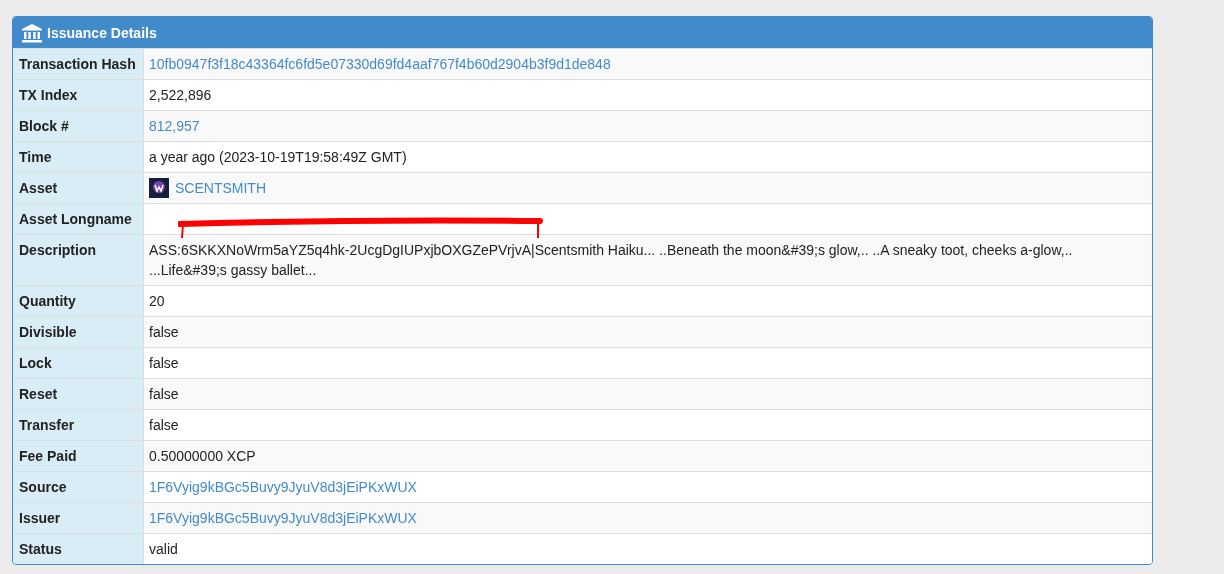 The height and width of the screenshot is (574, 1224). What do you see at coordinates (78, 548) in the screenshot?
I see `row-label: Status` at bounding box center [78, 548].